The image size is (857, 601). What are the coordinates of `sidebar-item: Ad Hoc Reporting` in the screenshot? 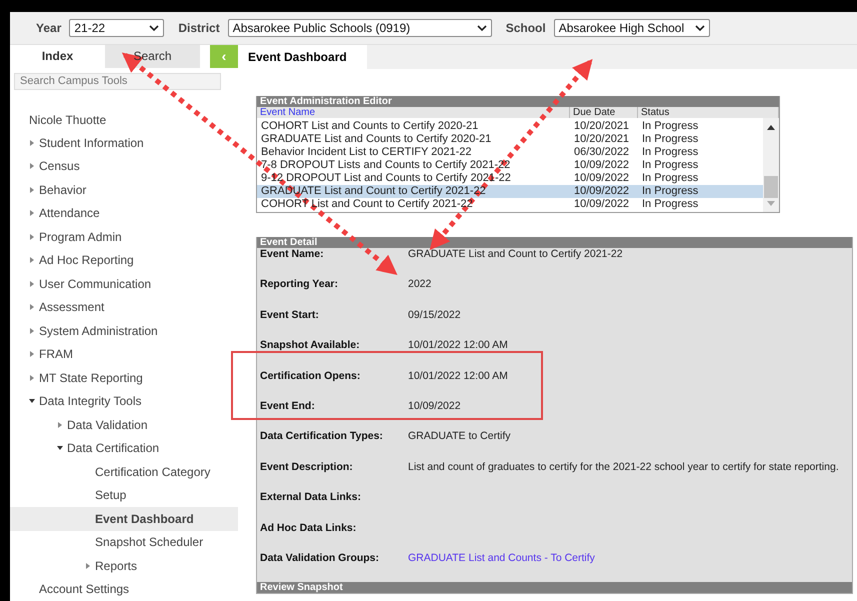 It's located at (124, 260).